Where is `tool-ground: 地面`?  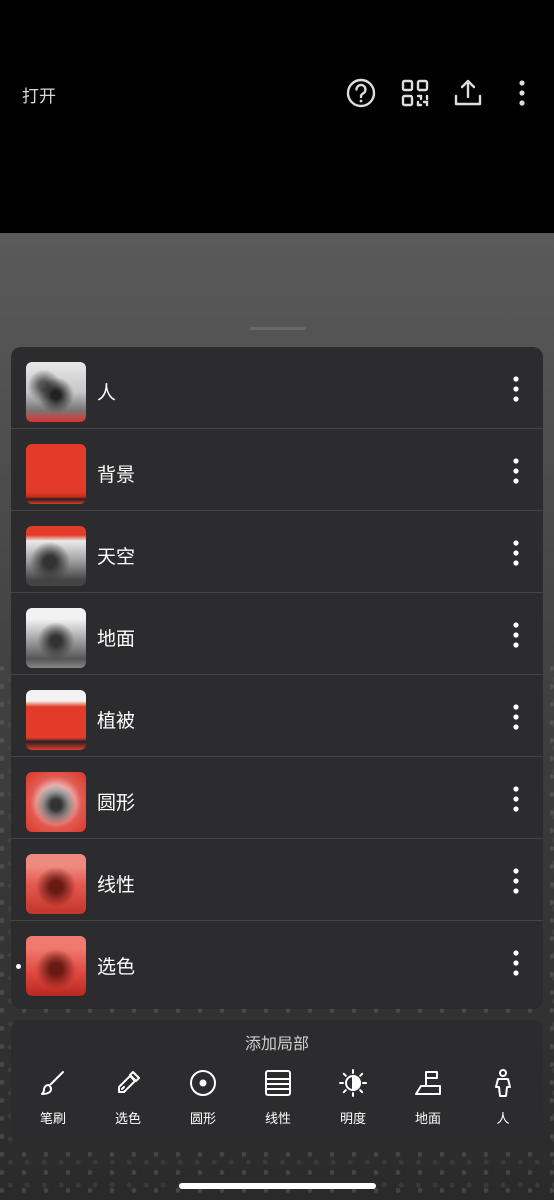
tool-ground: 地面 is located at coordinates (428, 1097).